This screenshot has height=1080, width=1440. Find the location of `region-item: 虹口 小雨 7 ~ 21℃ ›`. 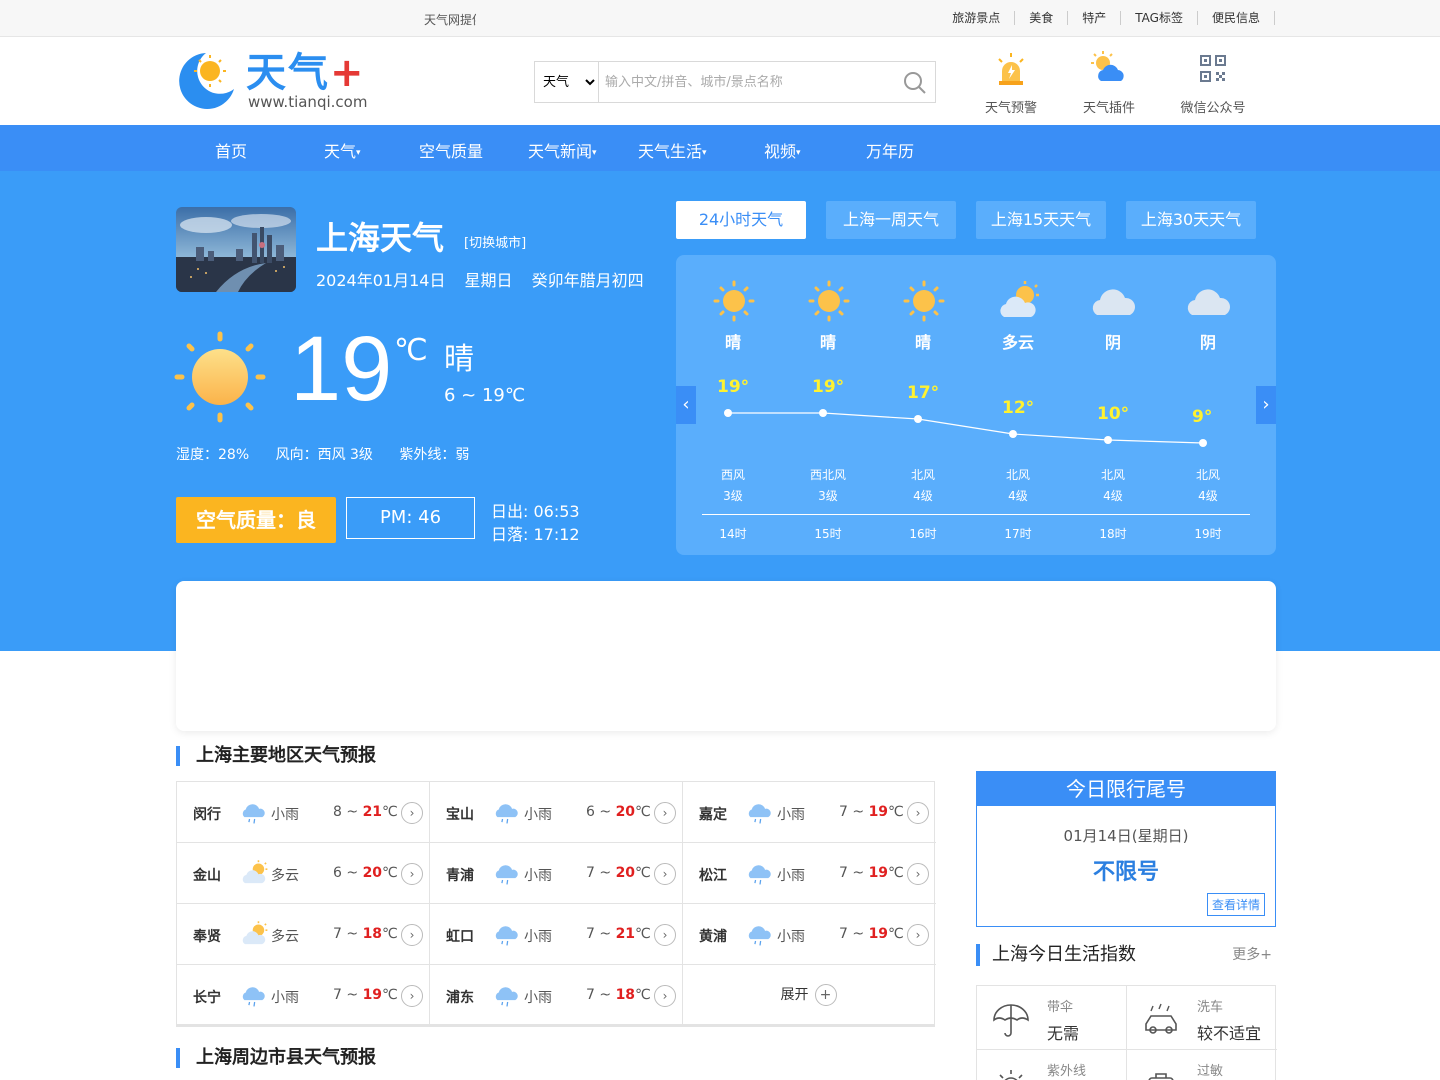

region-item: 虹口 小雨 7 ~ 21℃ › is located at coordinates (556, 934).